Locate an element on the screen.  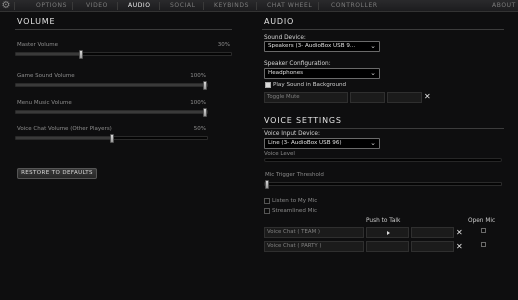
tab-keybinds: KEYBINDS is located at coordinates (231, 6).